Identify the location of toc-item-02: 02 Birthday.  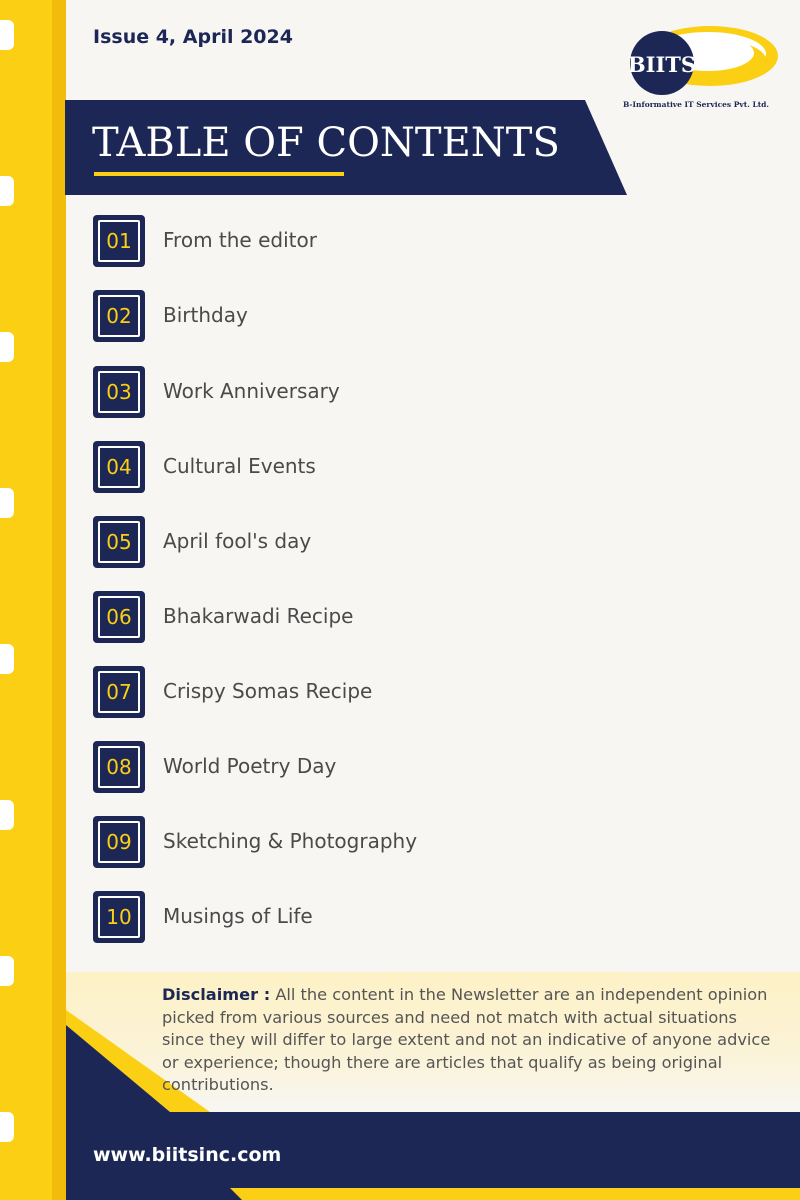
(393, 317).